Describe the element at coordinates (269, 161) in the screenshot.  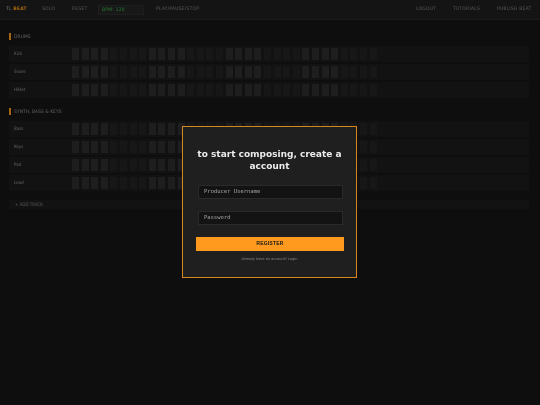
I see `modal-title: to start composing, create a account` at that location.